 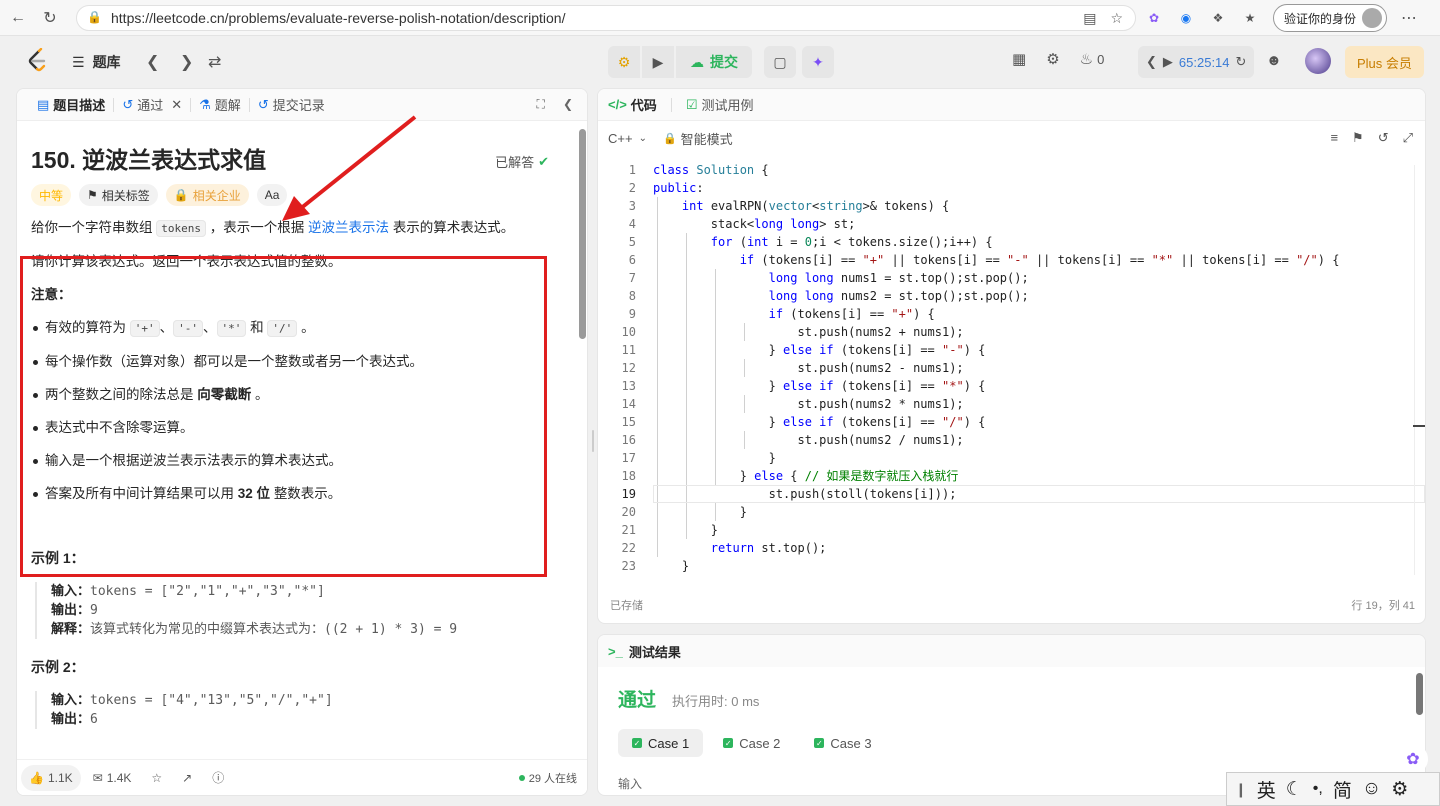 I want to click on tab-case-2: ✓ Case 2, so click(x=751, y=743).